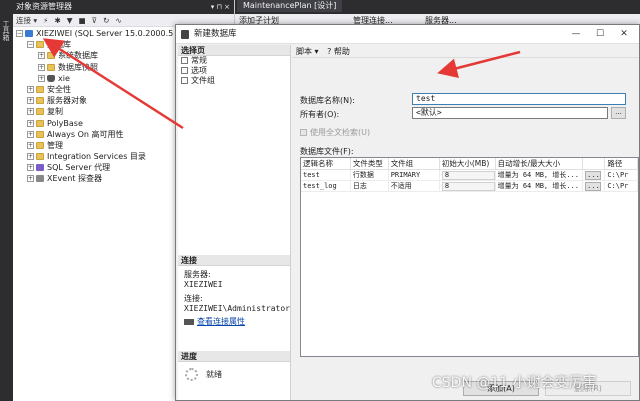 This screenshot has width=640, height=401. What do you see at coordinates (369, 175) in the screenshot?
I see `table-cell: 行数据` at bounding box center [369, 175].